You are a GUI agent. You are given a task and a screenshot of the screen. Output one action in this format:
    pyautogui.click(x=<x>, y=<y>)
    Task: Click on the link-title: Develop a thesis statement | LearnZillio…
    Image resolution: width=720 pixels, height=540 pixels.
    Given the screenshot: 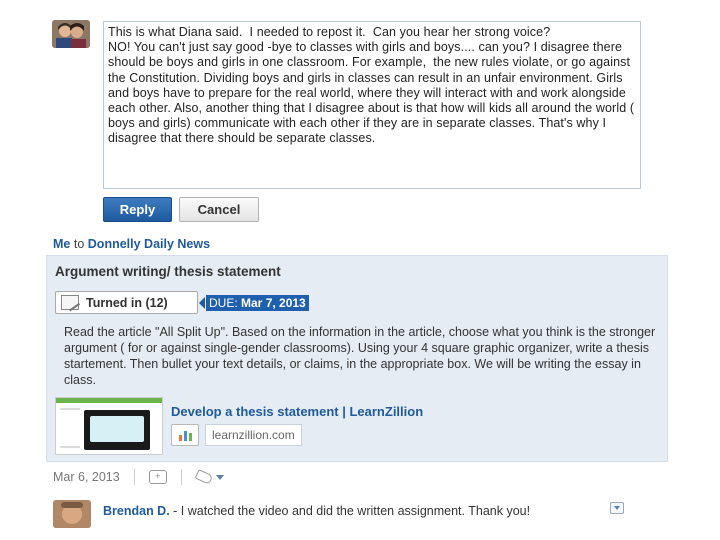 What is the action you would take?
    pyautogui.click(x=297, y=411)
    